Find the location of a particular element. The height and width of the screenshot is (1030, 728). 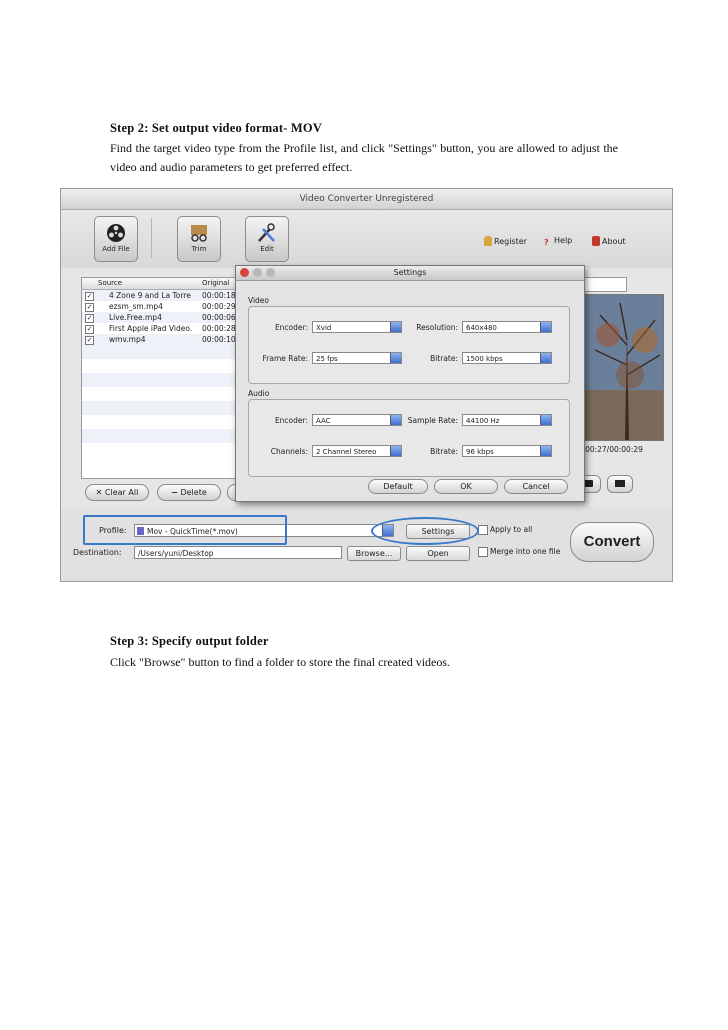

toolbar: Add File Trim Edit Register ? Help About is located at coordinates (366, 239).